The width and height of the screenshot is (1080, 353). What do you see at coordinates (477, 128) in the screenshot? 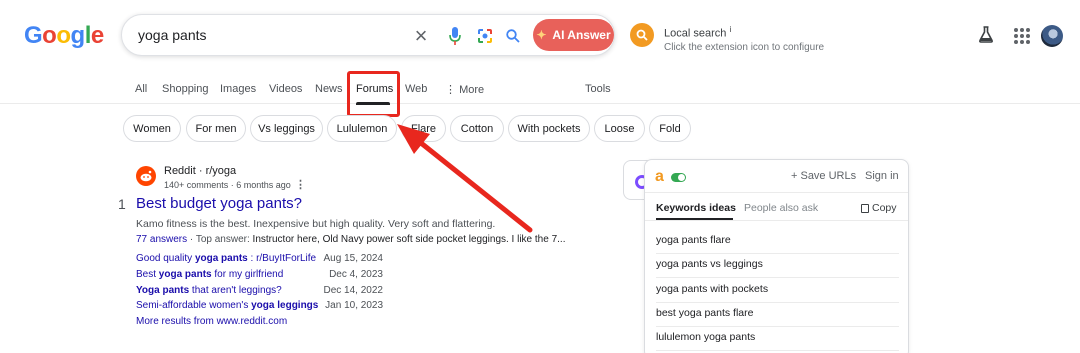
I see `chip-cotton: Cotton` at bounding box center [477, 128].